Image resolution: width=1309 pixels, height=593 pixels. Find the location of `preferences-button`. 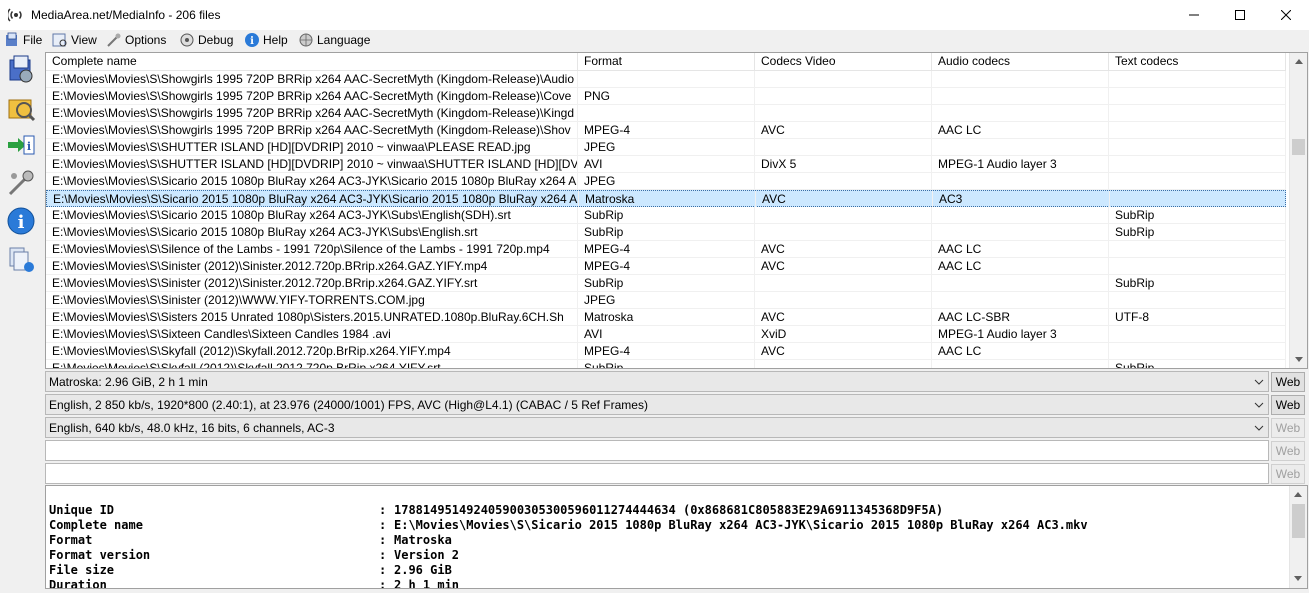

preferences-button is located at coordinates (21, 183).